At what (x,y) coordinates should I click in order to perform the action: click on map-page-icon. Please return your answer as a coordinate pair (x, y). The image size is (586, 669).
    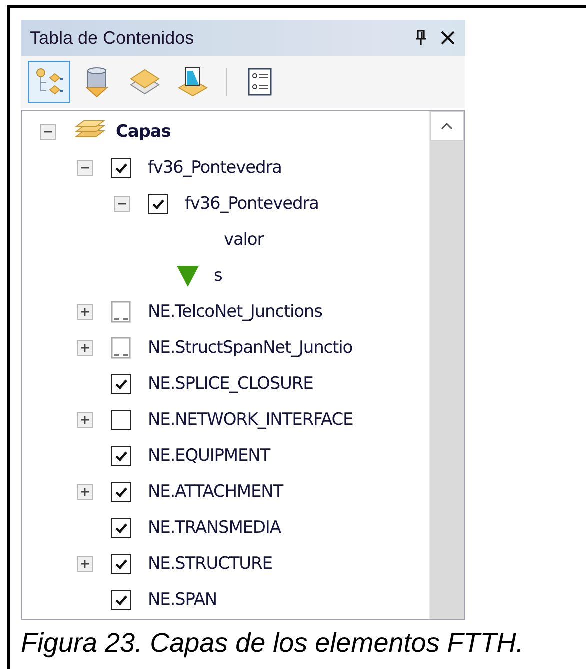
    Looking at the image, I should click on (193, 82).